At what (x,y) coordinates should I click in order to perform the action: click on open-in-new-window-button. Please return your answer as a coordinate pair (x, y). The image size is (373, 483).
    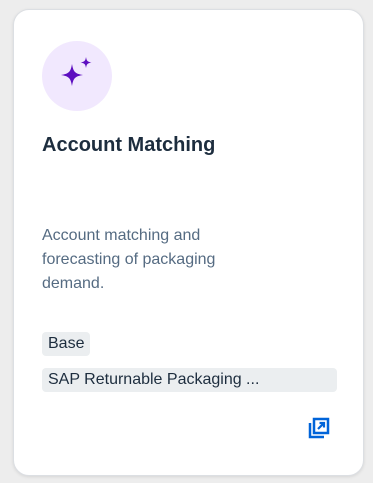
    Looking at the image, I should click on (319, 428).